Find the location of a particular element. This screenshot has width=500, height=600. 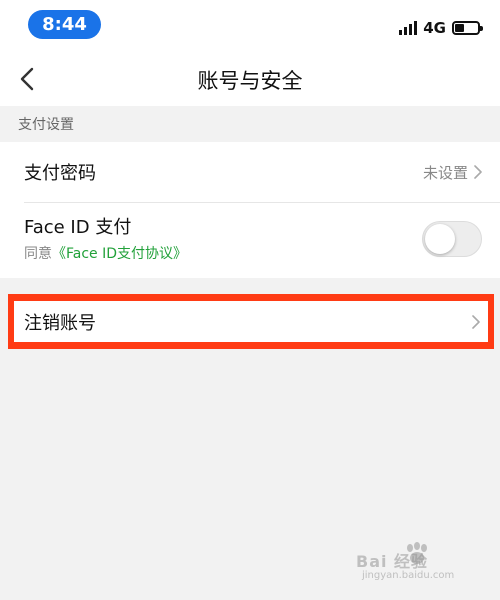

face-id-row: Face ID 支付 同意《Face ID支付协议》 is located at coordinates (250, 240).